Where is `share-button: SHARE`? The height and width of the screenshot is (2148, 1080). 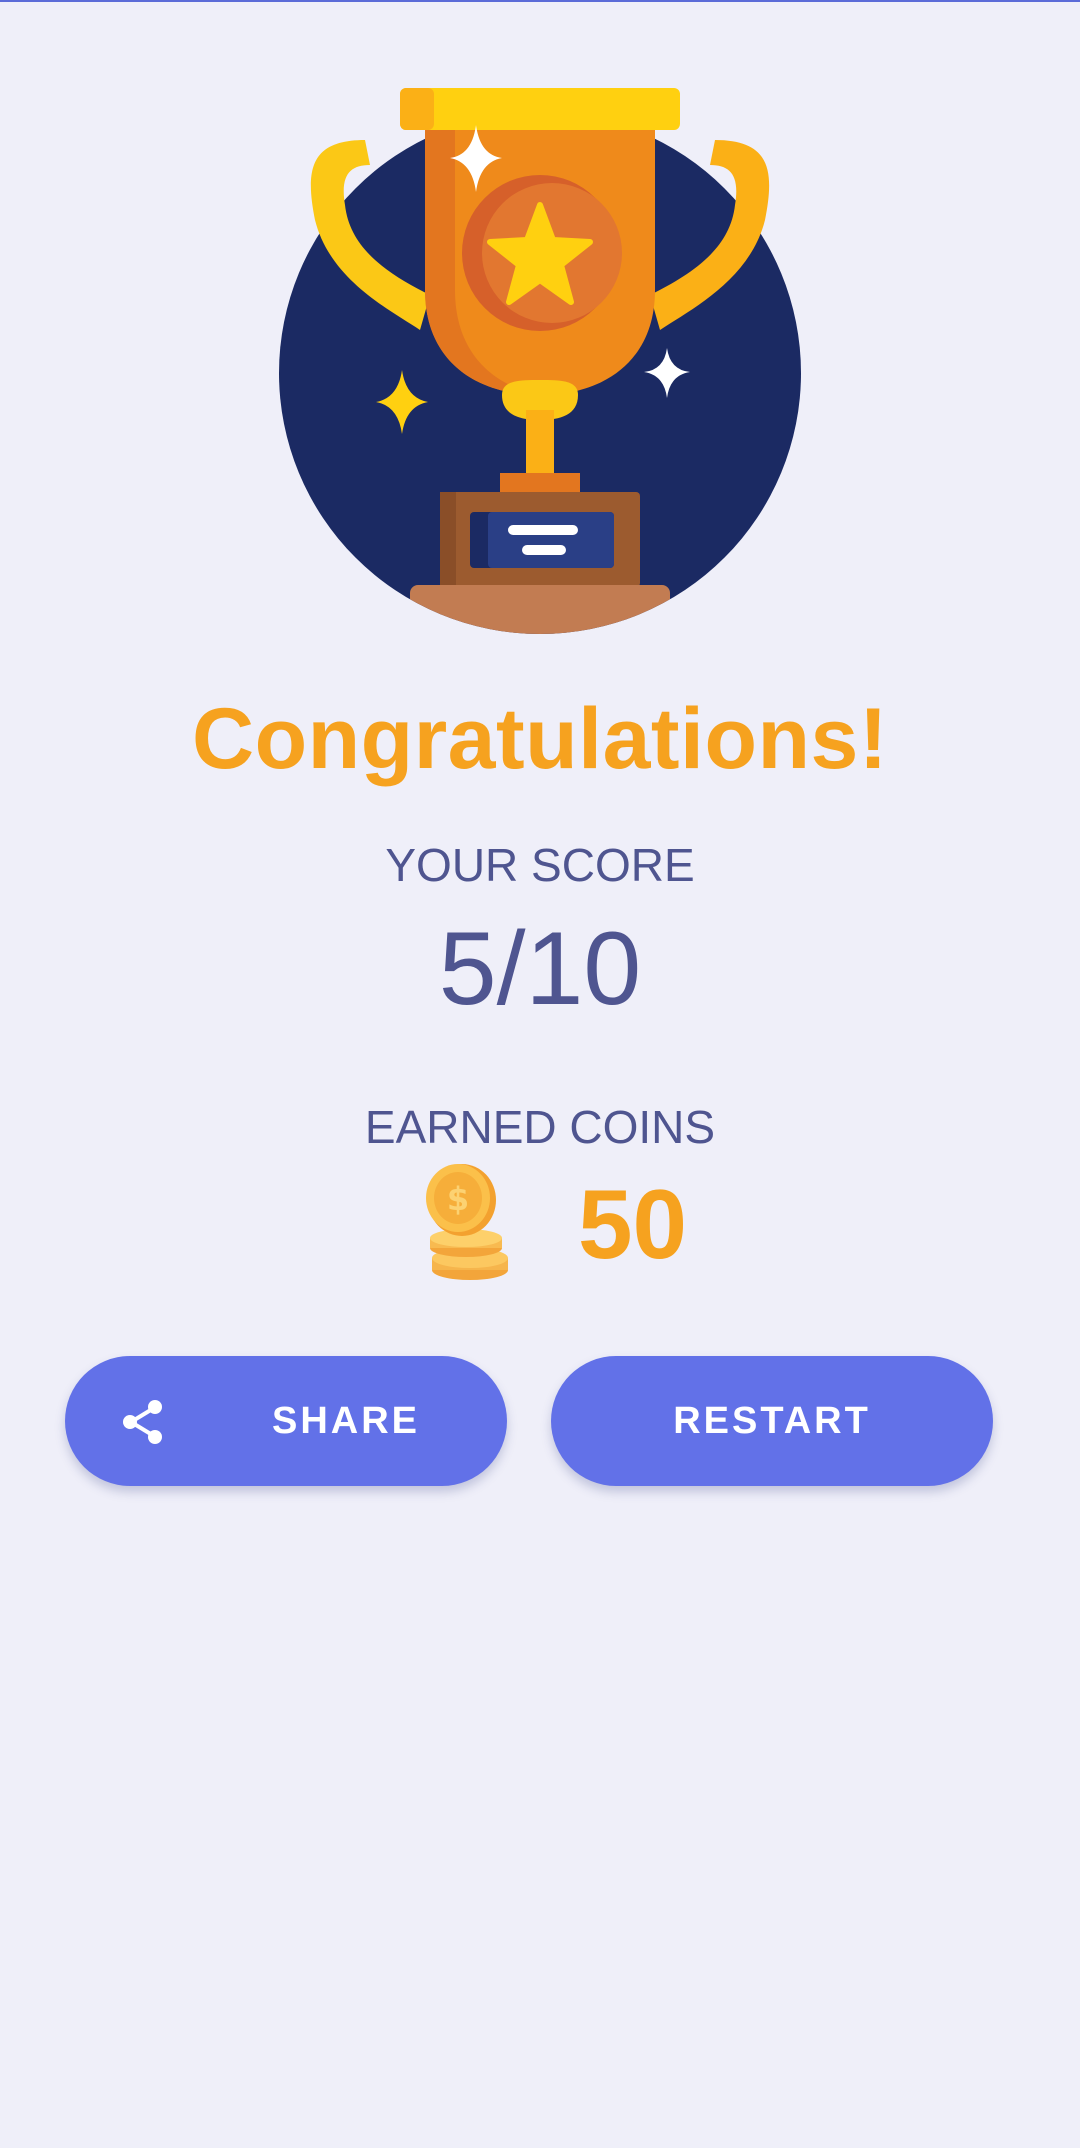 share-button: SHARE is located at coordinates (286, 1421).